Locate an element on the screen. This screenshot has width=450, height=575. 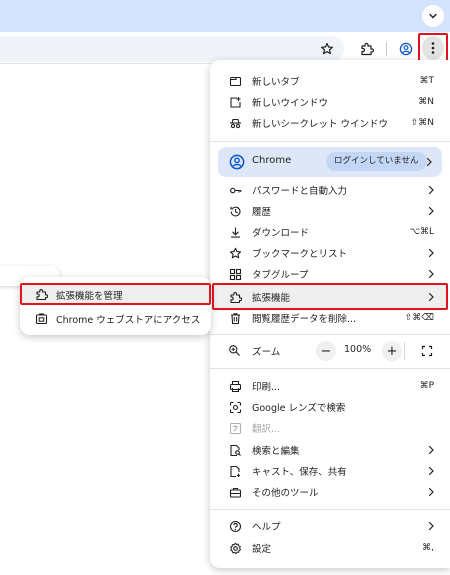
menu-item-profile: Chrome ログインしていません is located at coordinates (330, 162).